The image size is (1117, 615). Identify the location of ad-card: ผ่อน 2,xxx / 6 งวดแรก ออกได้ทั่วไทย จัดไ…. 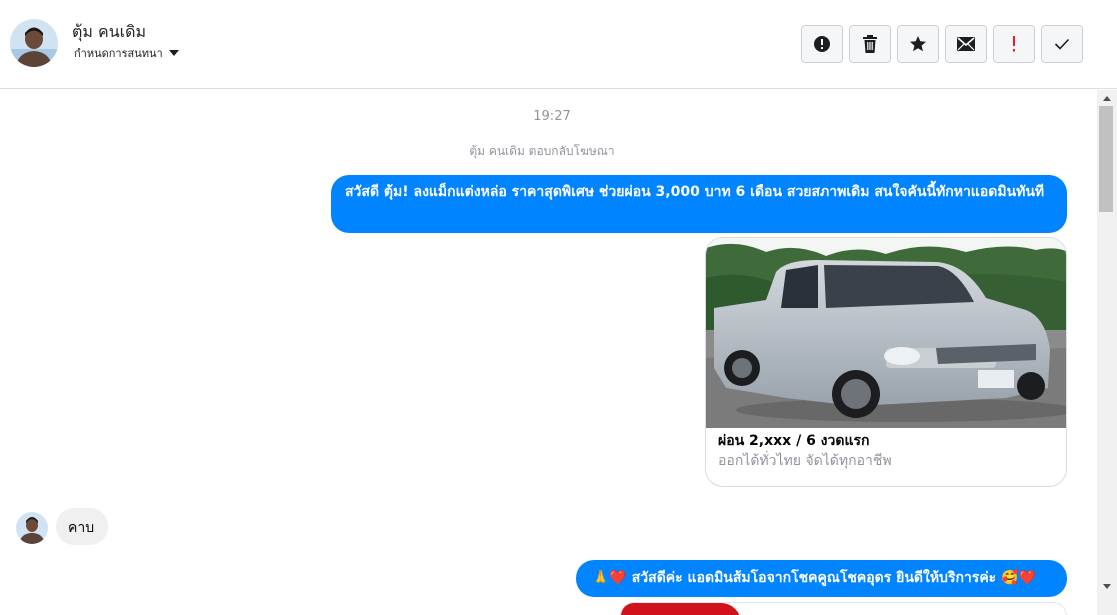
(886, 362).